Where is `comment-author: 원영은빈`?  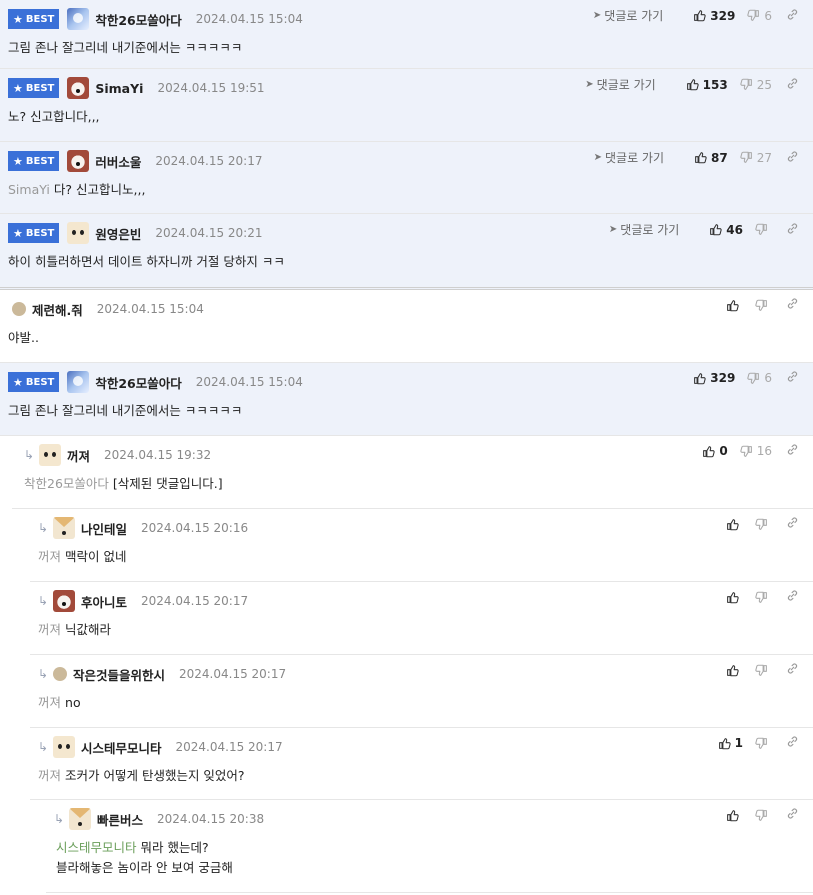
comment-author: 원영은빈 is located at coordinates (118, 233).